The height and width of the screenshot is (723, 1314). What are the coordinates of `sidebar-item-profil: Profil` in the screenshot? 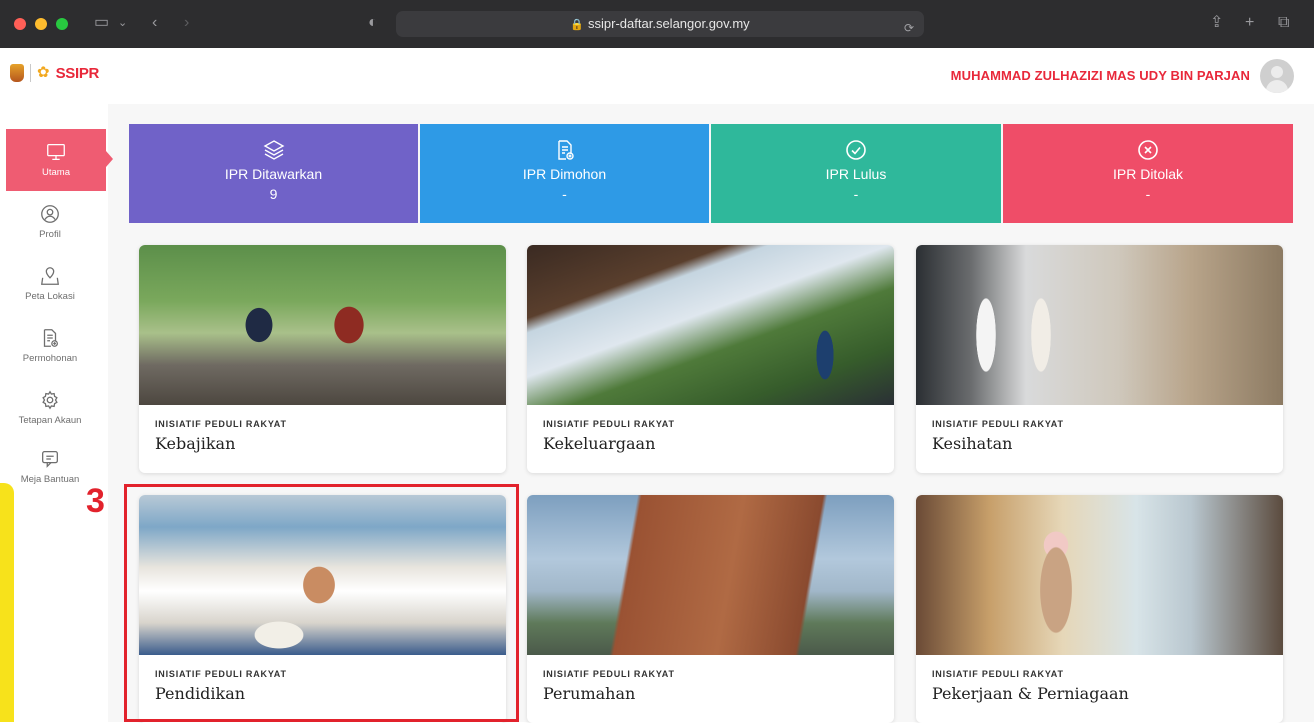 It's located at (50, 221).